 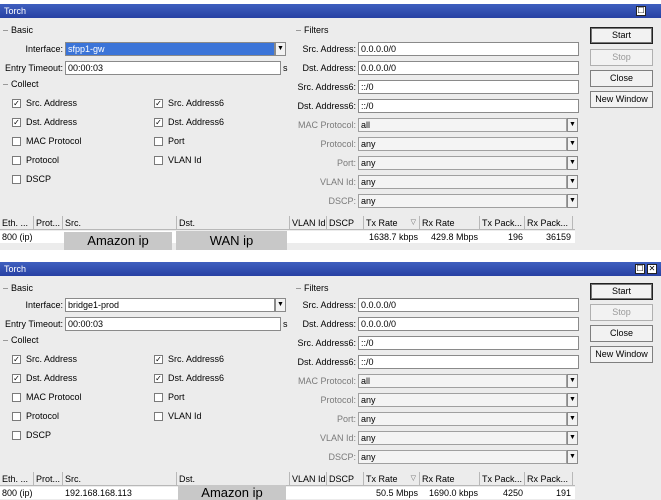 What do you see at coordinates (338, 400) in the screenshot?
I see `filter-protocol-label: Protocol:` at bounding box center [338, 400].